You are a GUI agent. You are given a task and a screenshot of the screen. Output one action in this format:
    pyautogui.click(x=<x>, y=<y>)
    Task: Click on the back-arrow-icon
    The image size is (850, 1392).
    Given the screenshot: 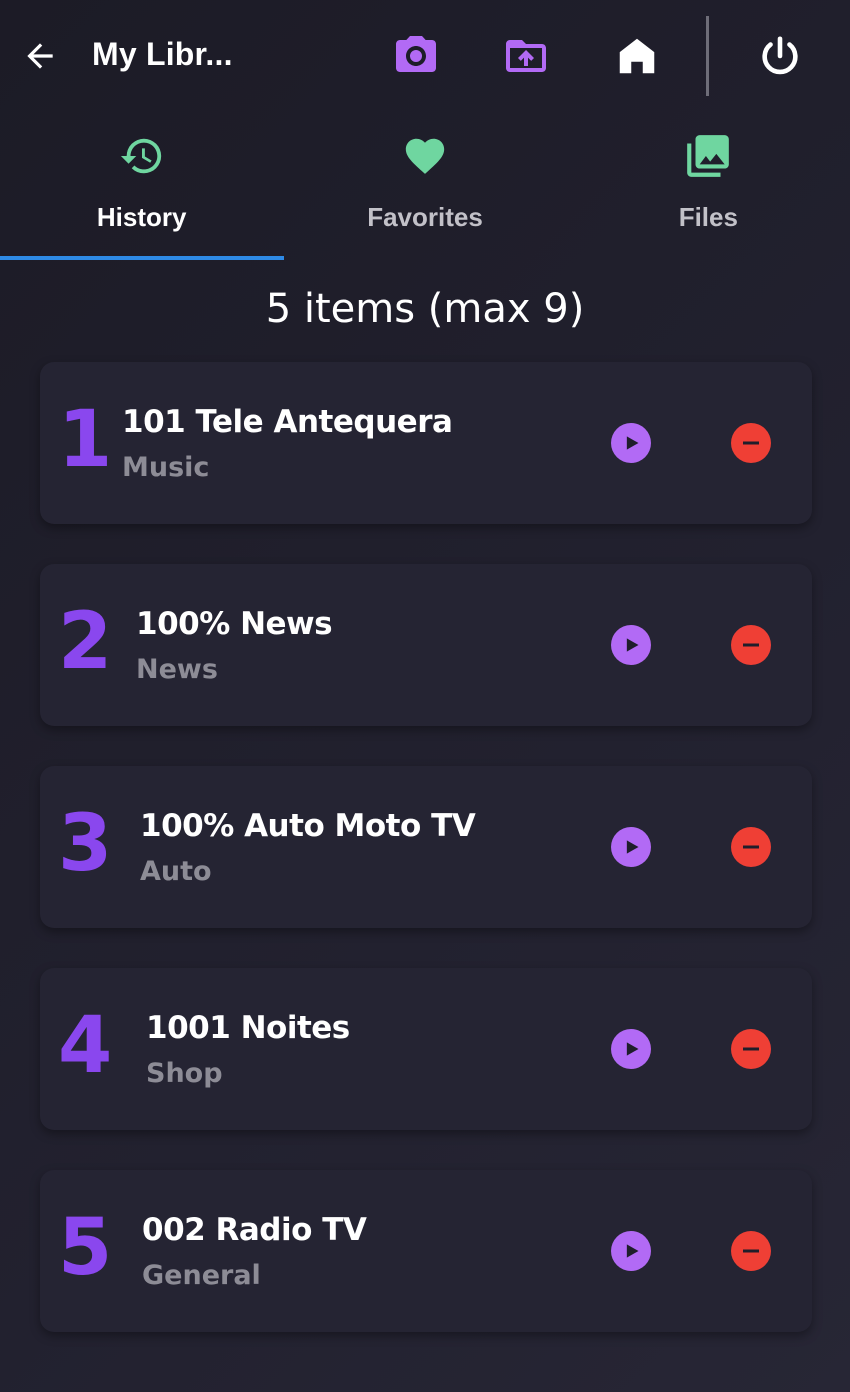 What is the action you would take?
    pyautogui.click(x=40, y=56)
    